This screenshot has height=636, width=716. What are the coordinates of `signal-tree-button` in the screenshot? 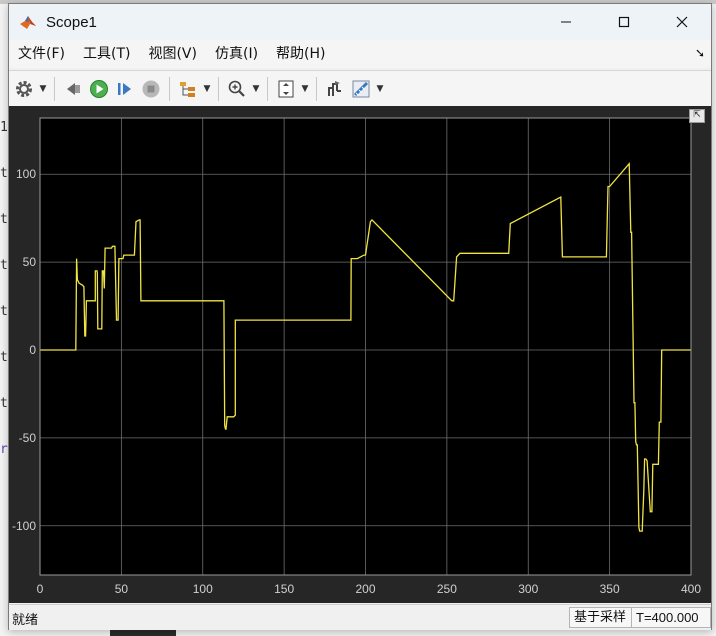 It's located at (188, 89).